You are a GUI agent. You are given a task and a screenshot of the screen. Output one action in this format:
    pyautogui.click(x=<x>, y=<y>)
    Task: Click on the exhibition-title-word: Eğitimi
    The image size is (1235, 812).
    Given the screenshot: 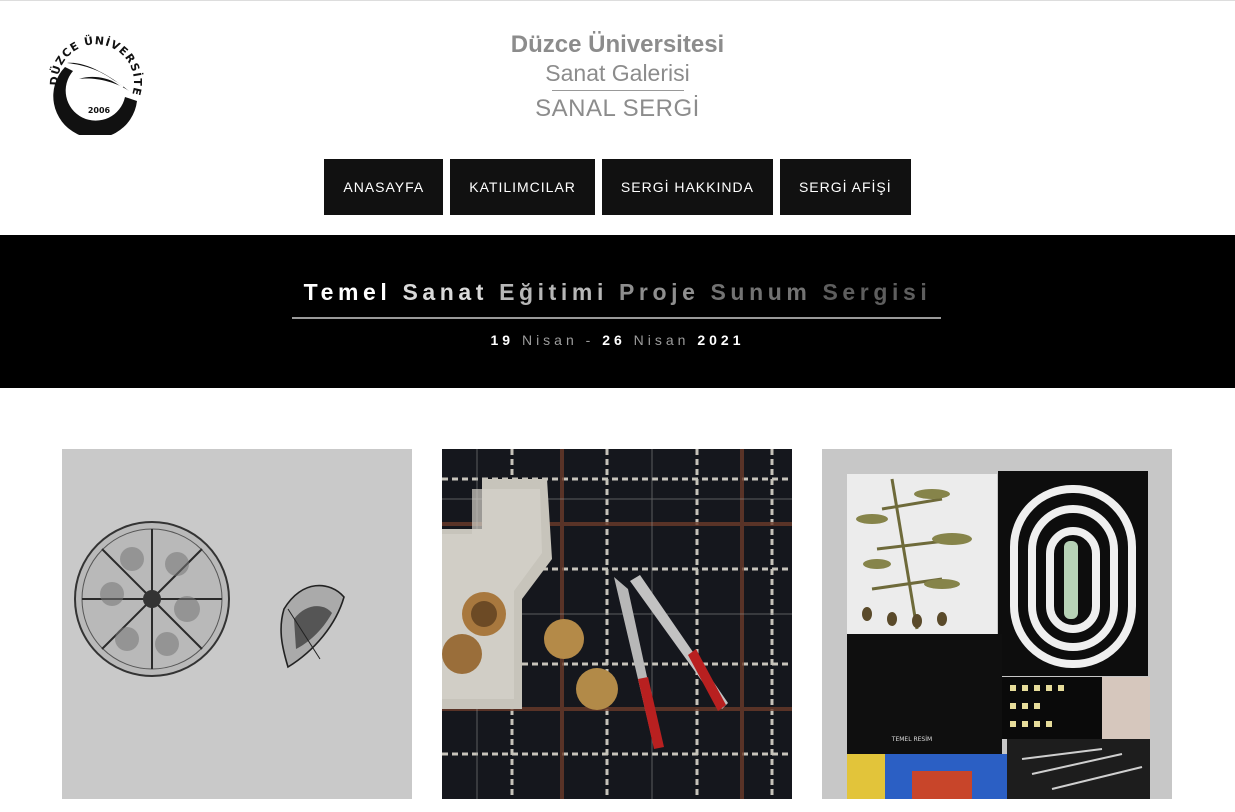 What is the action you would take?
    pyautogui.click(x=553, y=292)
    